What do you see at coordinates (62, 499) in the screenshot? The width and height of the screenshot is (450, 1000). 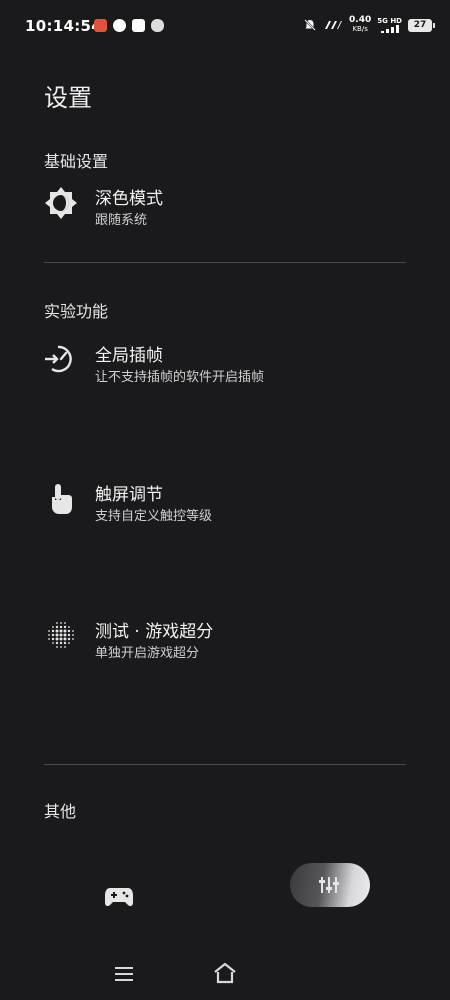 I see `touch-hand-icon` at bounding box center [62, 499].